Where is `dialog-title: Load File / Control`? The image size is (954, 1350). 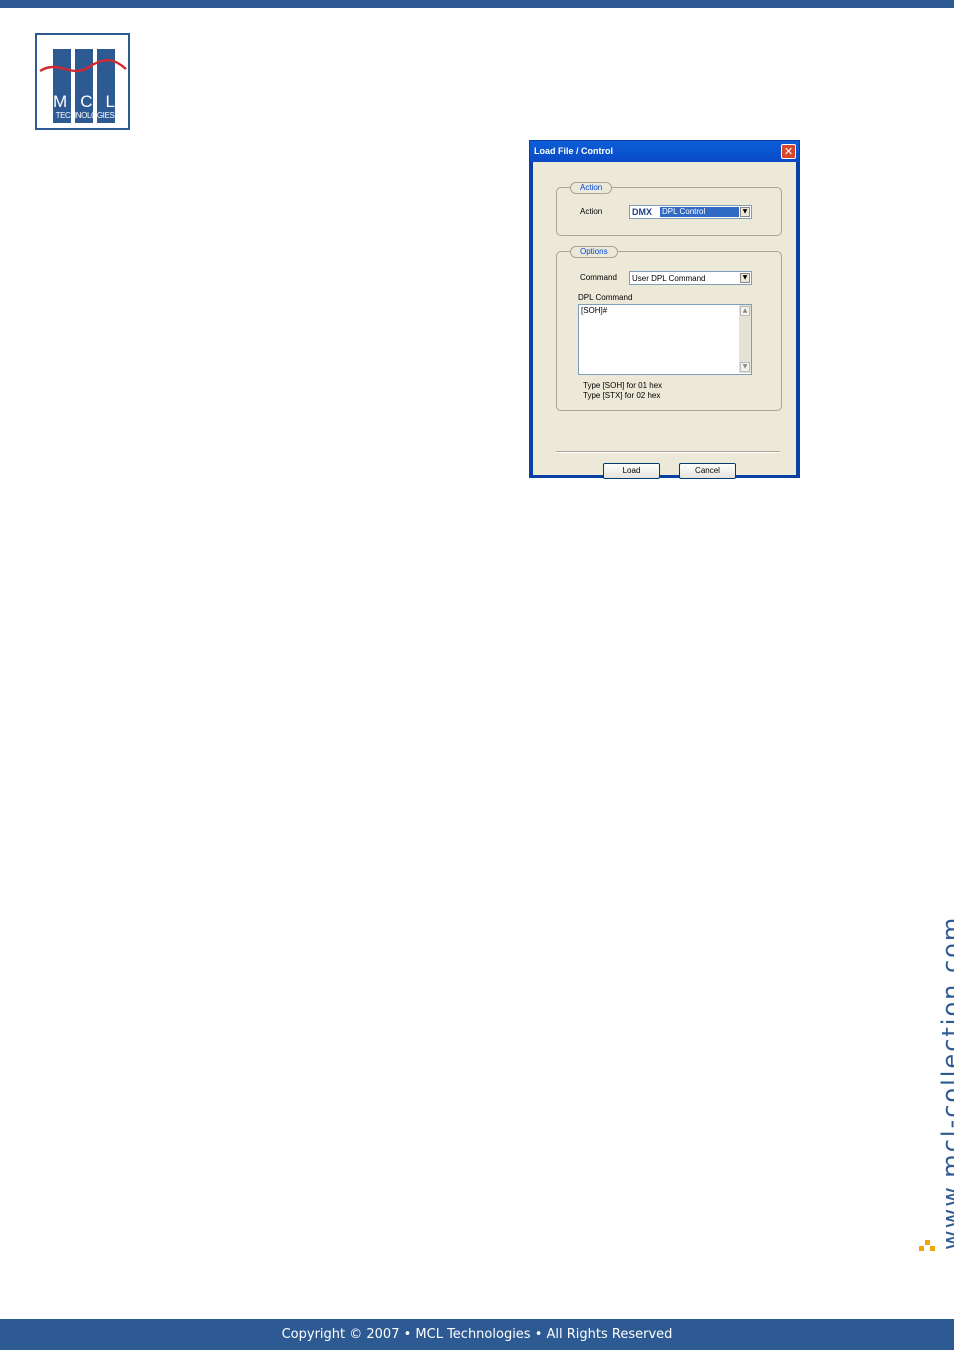 dialog-title: Load File / Control is located at coordinates (664, 151).